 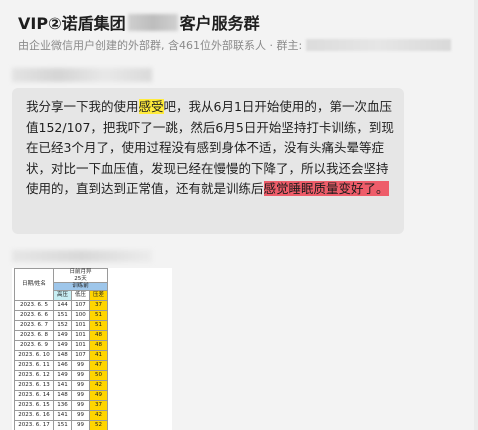 I want to click on redacted-owner-block, so click(x=379, y=45).